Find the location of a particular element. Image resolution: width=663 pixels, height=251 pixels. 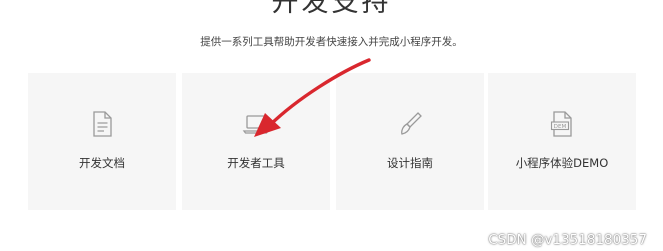

demo-label: 小程序体验DEMO is located at coordinates (562, 163).